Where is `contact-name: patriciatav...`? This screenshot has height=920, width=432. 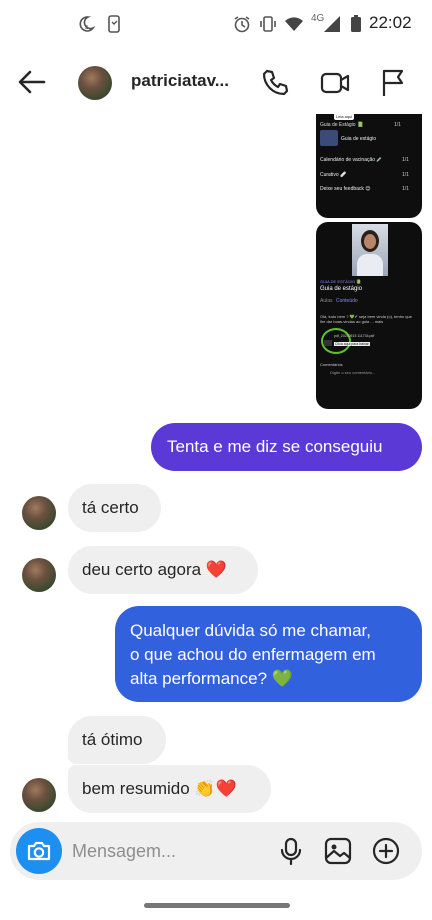 contact-name: patriciatav... is located at coordinates (180, 81).